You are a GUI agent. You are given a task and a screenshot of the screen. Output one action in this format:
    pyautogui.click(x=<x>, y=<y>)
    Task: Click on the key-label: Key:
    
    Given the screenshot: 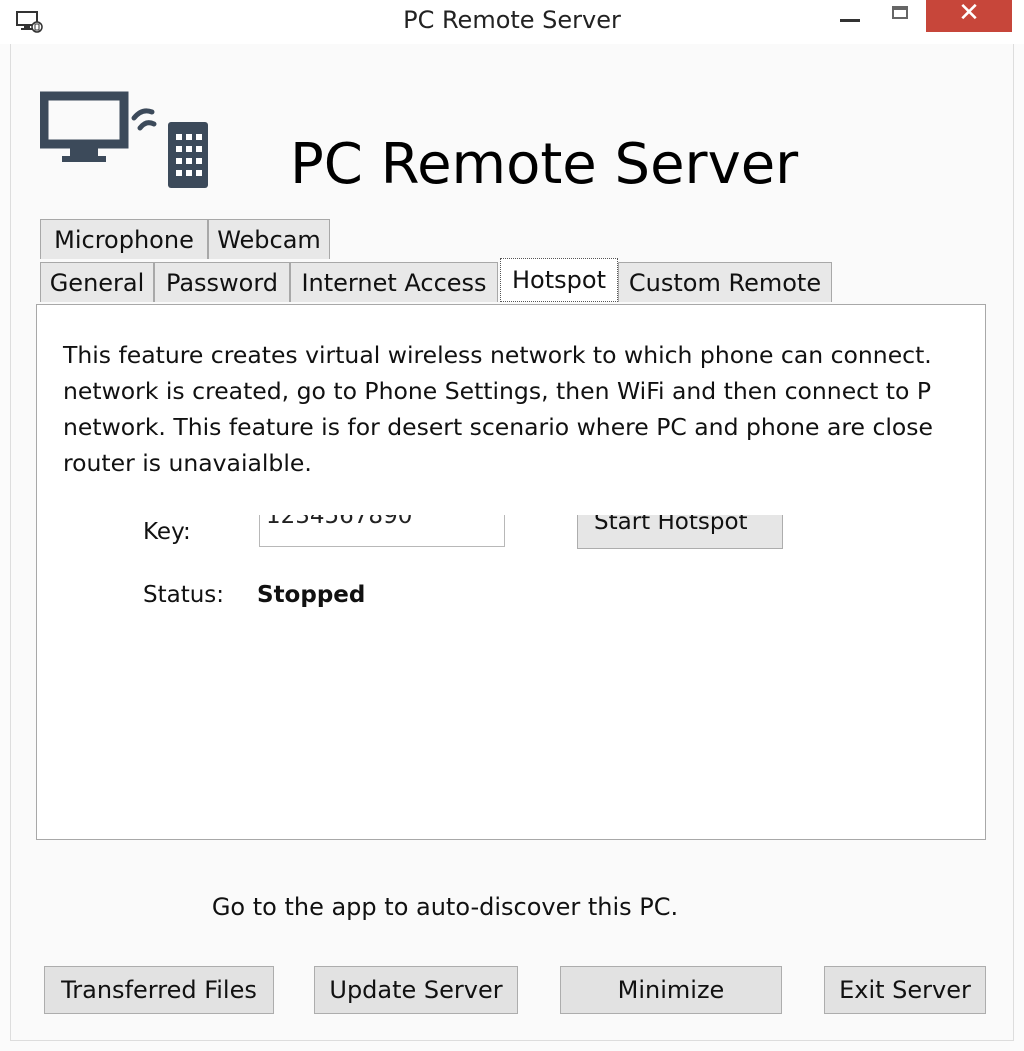 What is the action you would take?
    pyautogui.click(x=167, y=532)
    